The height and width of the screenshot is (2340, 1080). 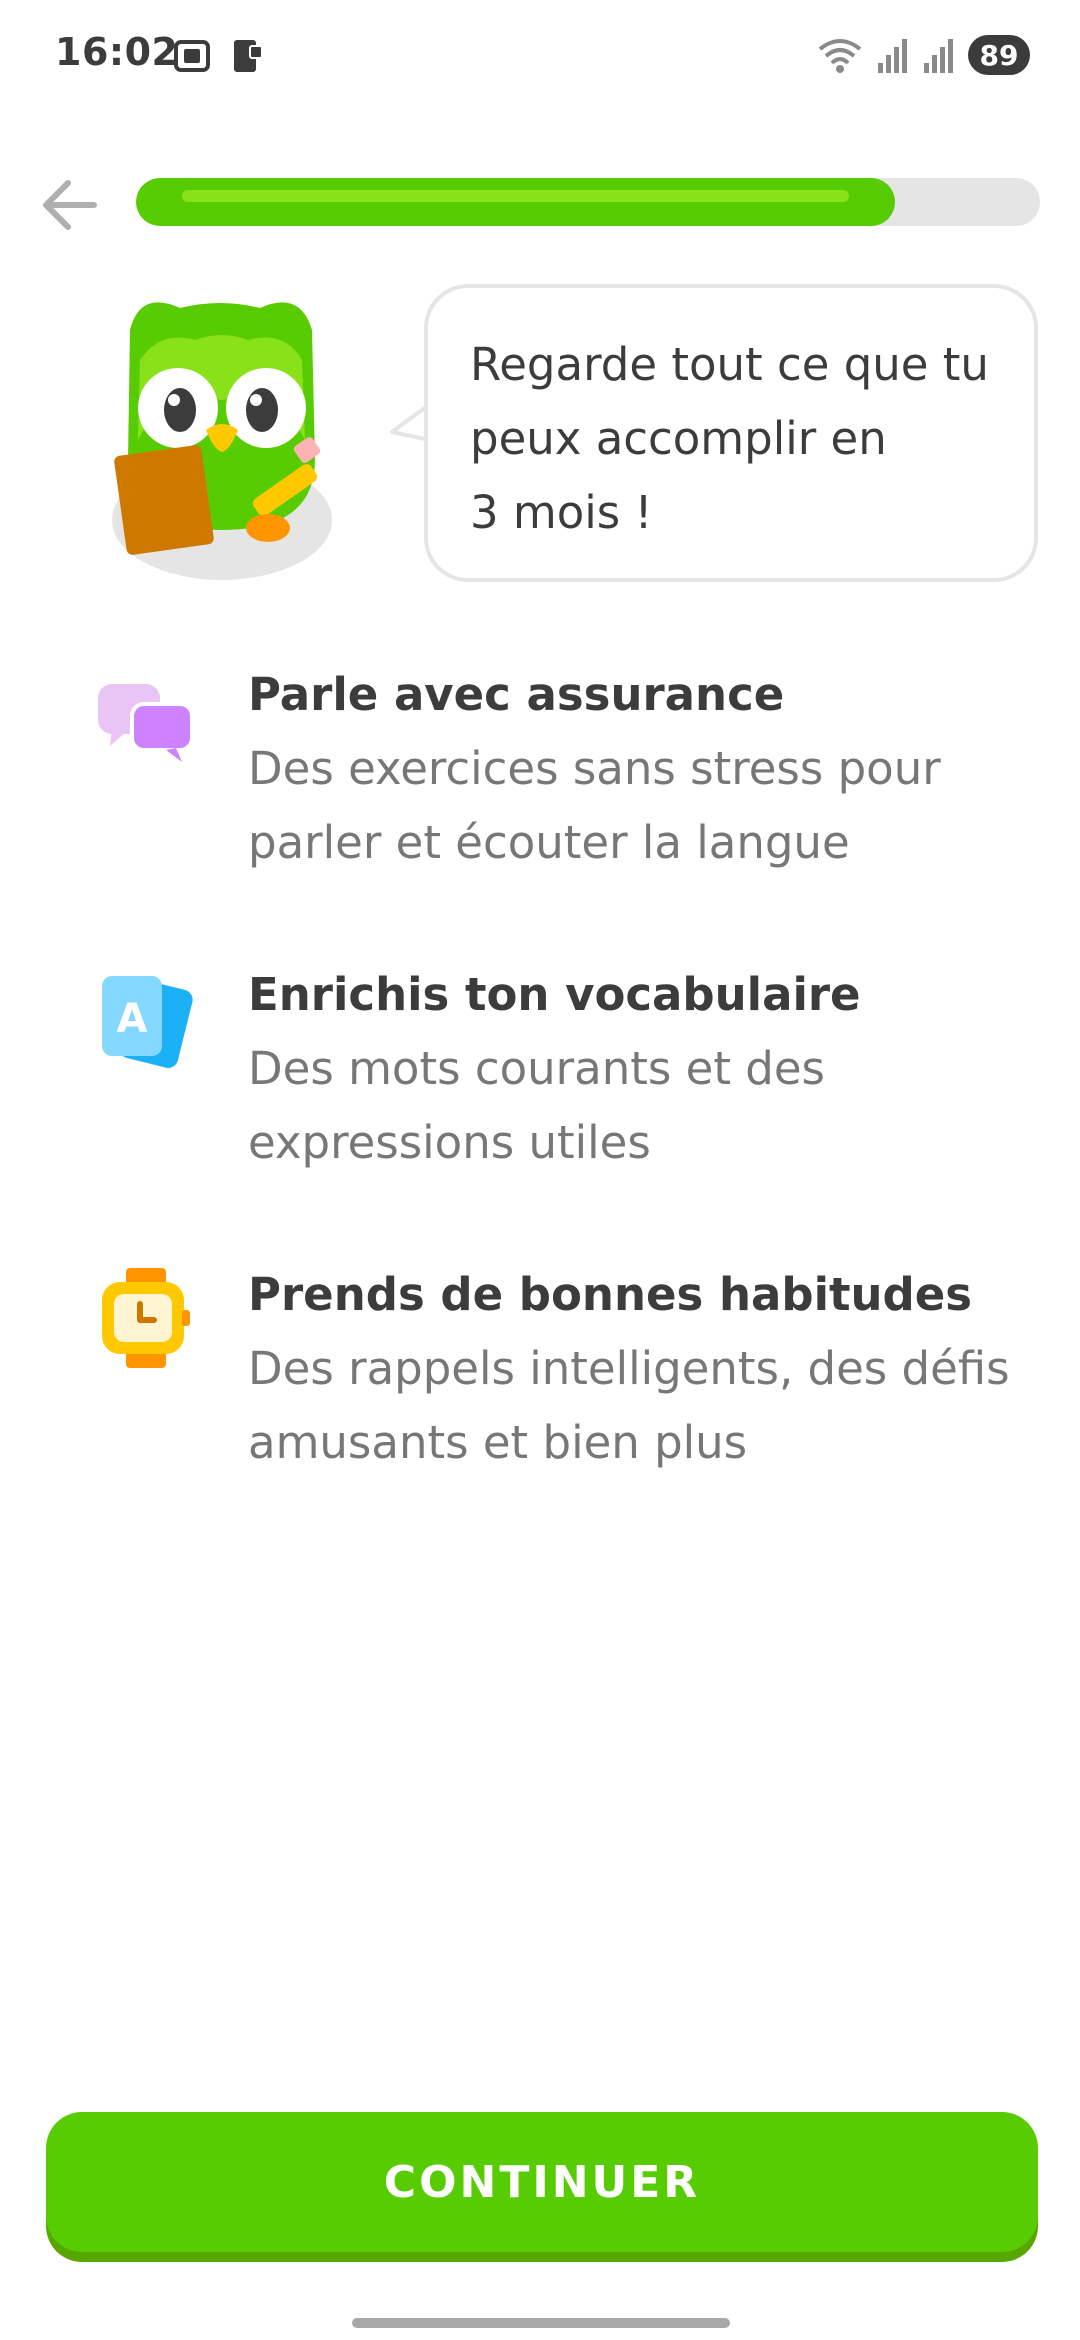 I want to click on feature-title: Parle avec assurance, so click(x=516, y=694).